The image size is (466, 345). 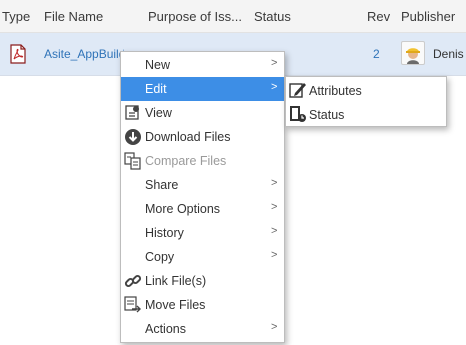 I want to click on edit-pencil-icon, so click(x=298, y=90).